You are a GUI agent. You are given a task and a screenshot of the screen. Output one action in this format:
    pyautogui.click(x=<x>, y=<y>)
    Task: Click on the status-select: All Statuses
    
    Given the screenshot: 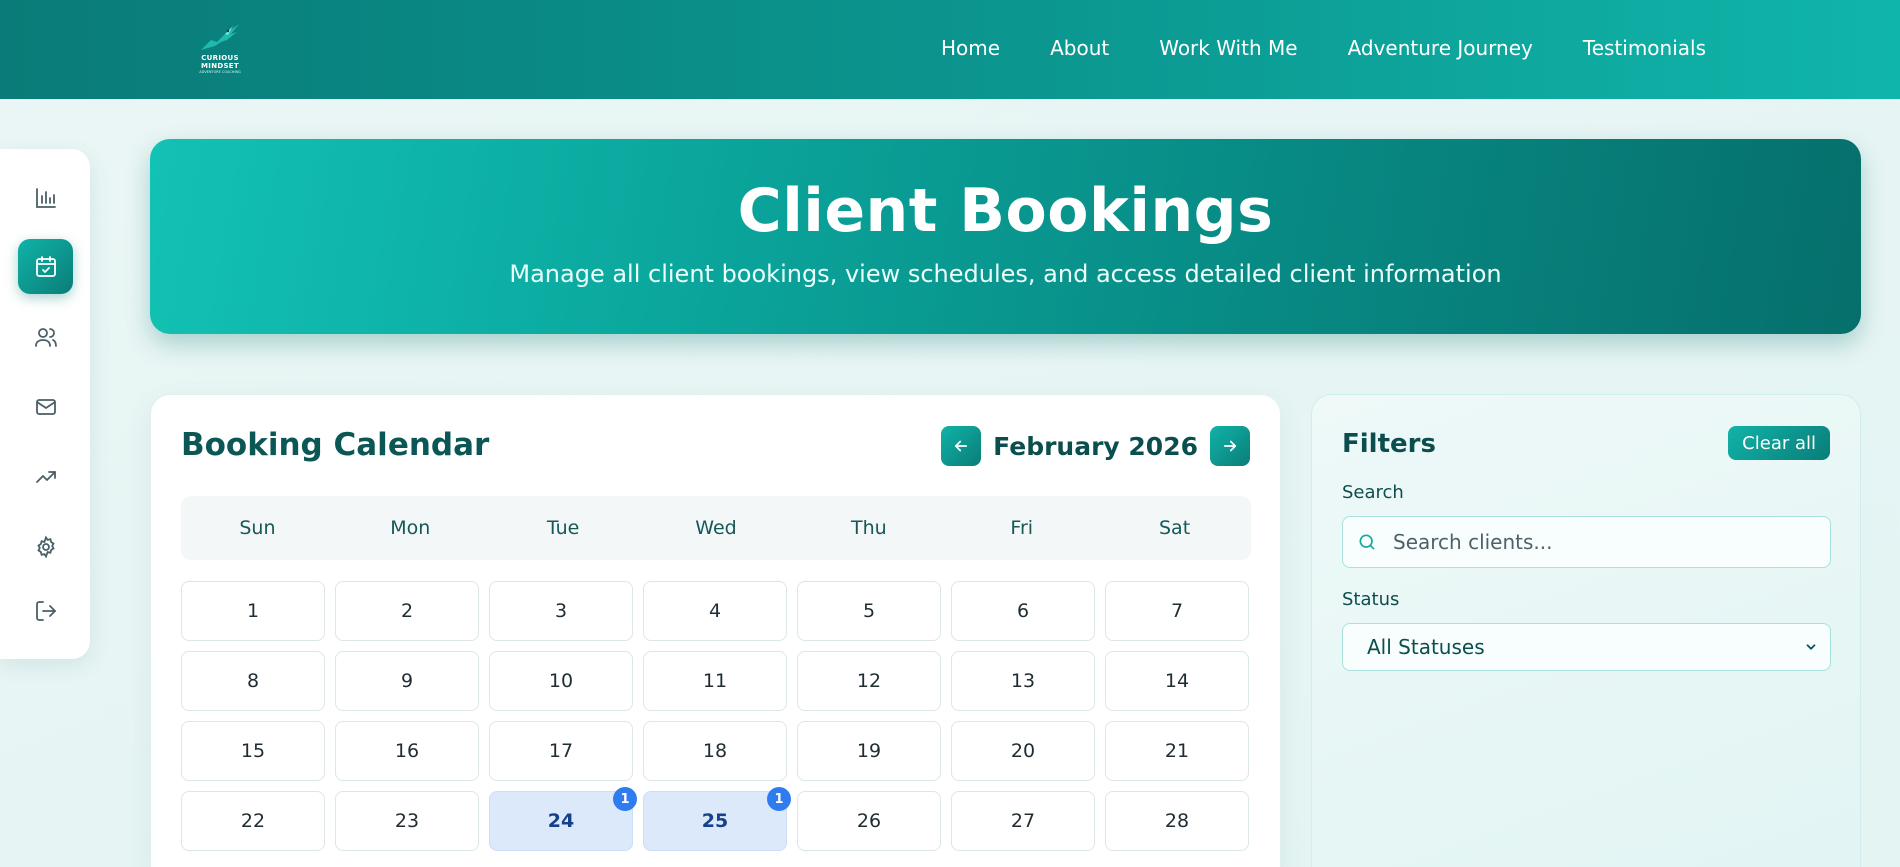 What is the action you would take?
    pyautogui.click(x=1586, y=647)
    